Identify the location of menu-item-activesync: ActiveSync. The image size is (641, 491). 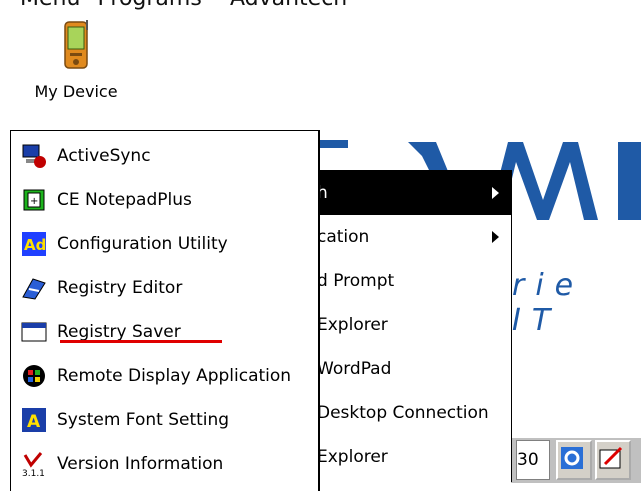
(164, 156).